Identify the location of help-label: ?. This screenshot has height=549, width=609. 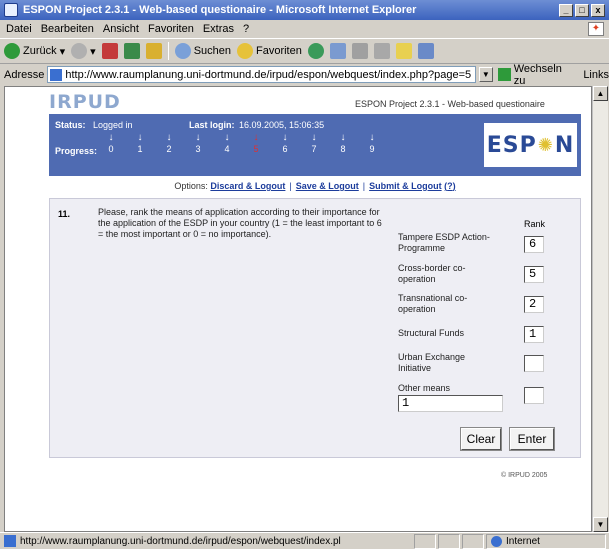
(450, 186).